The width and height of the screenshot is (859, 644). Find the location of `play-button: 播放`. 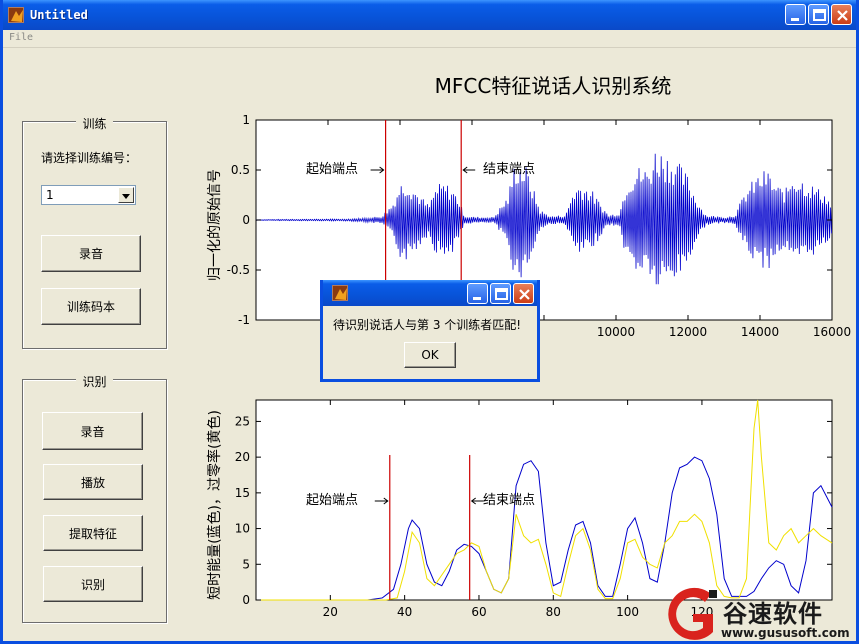

play-button: 播放 is located at coordinates (93, 482).